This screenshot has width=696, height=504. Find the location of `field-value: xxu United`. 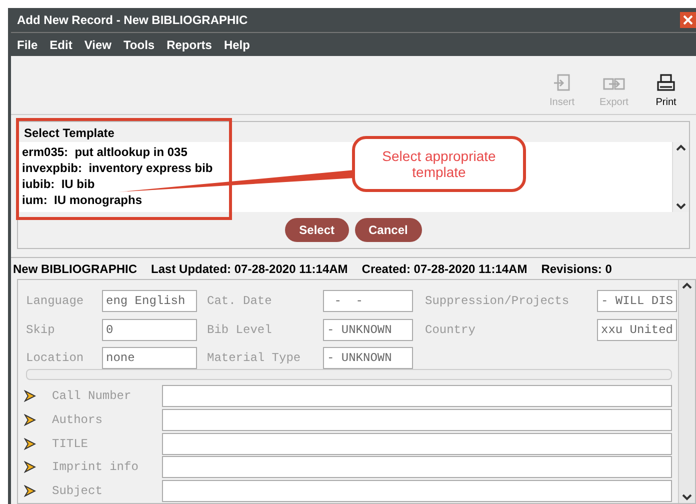

field-value: xxu United is located at coordinates (637, 329).